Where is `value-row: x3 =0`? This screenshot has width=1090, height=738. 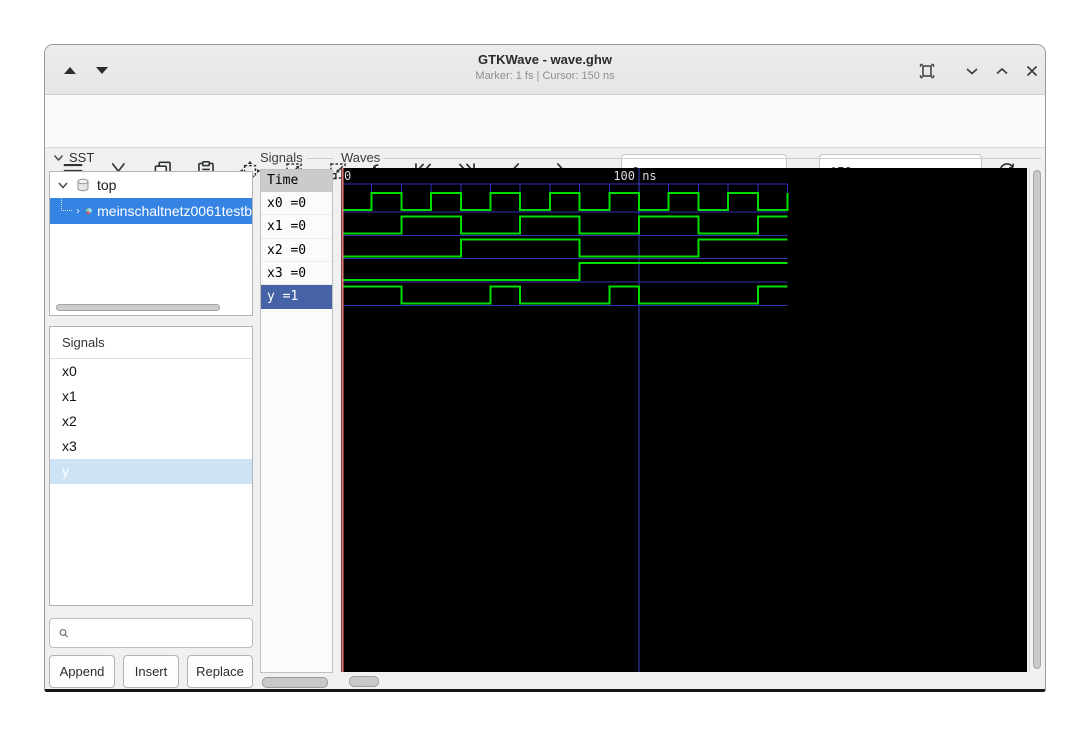 value-row: x3 =0 is located at coordinates (296, 274).